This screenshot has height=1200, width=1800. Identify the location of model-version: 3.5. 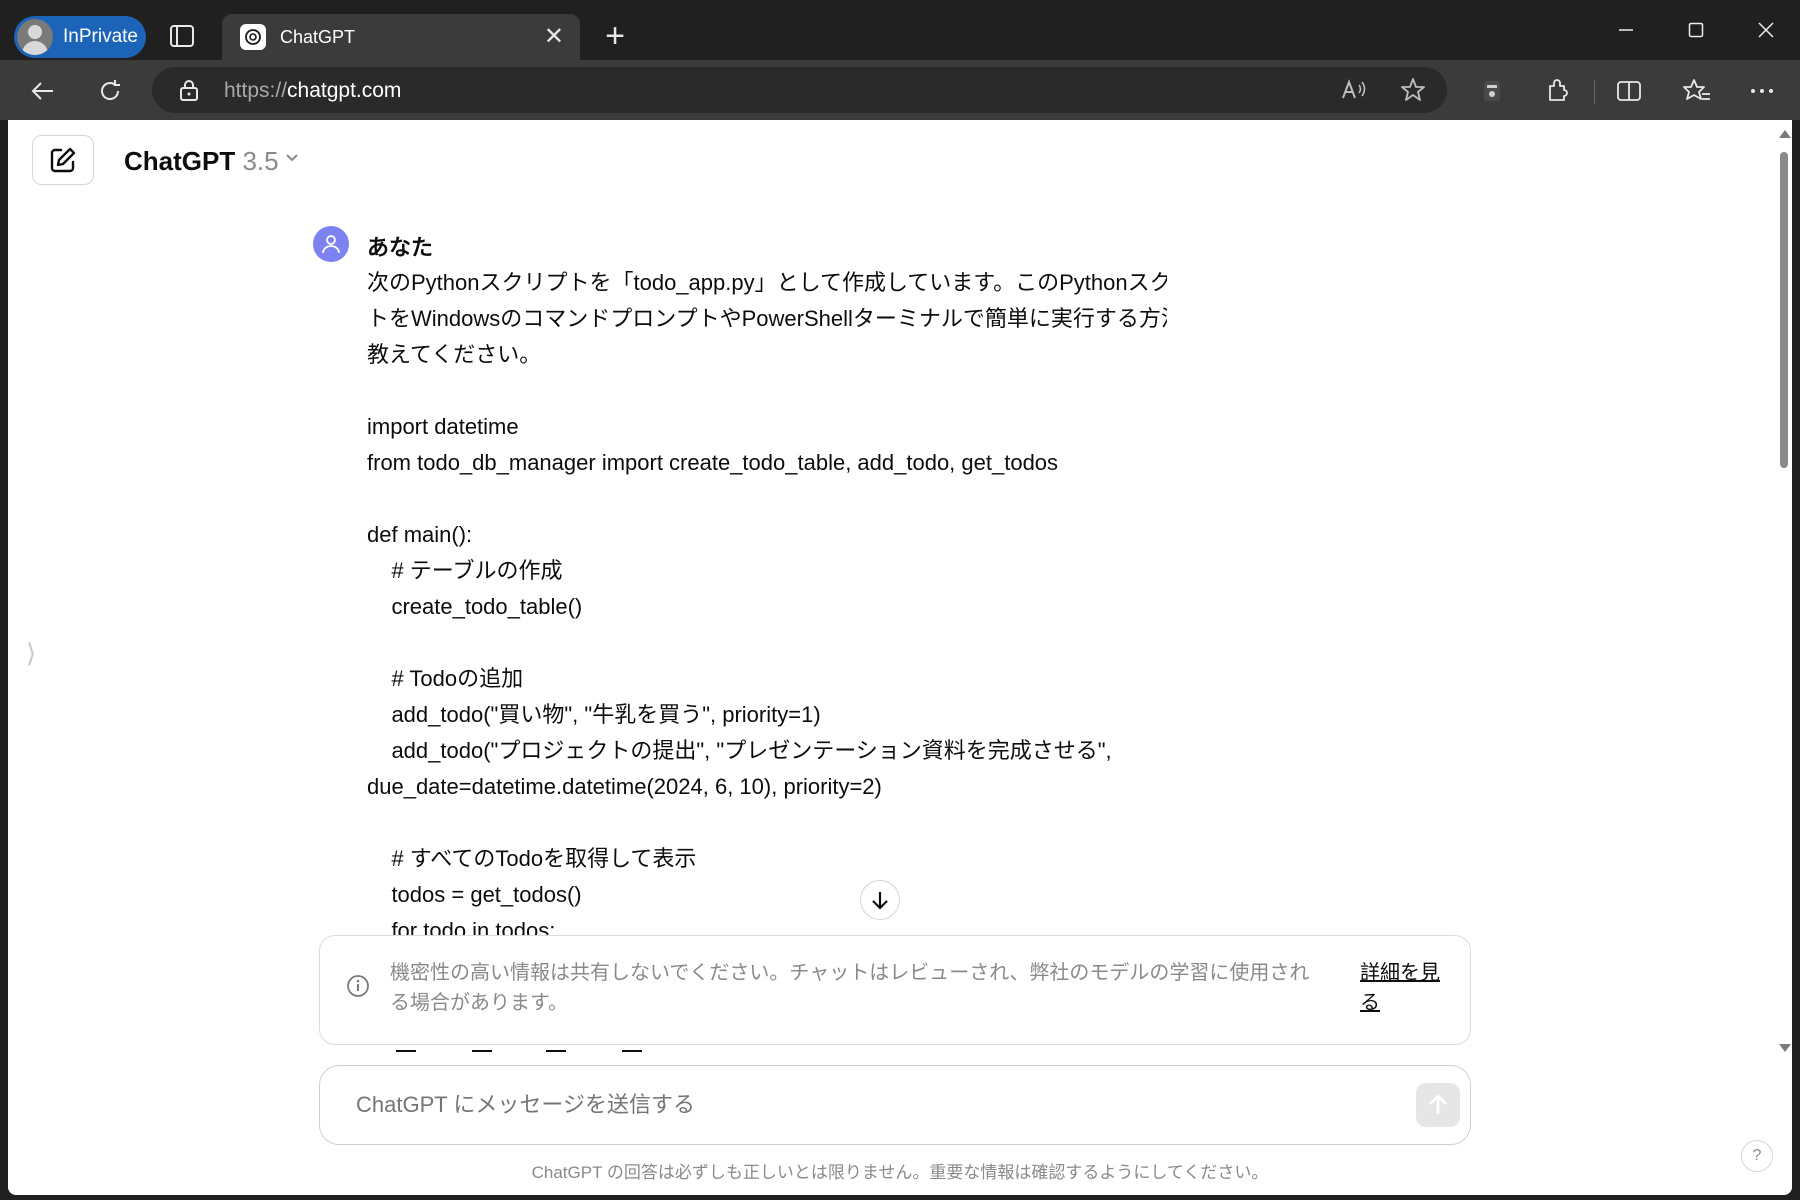
(260, 161).